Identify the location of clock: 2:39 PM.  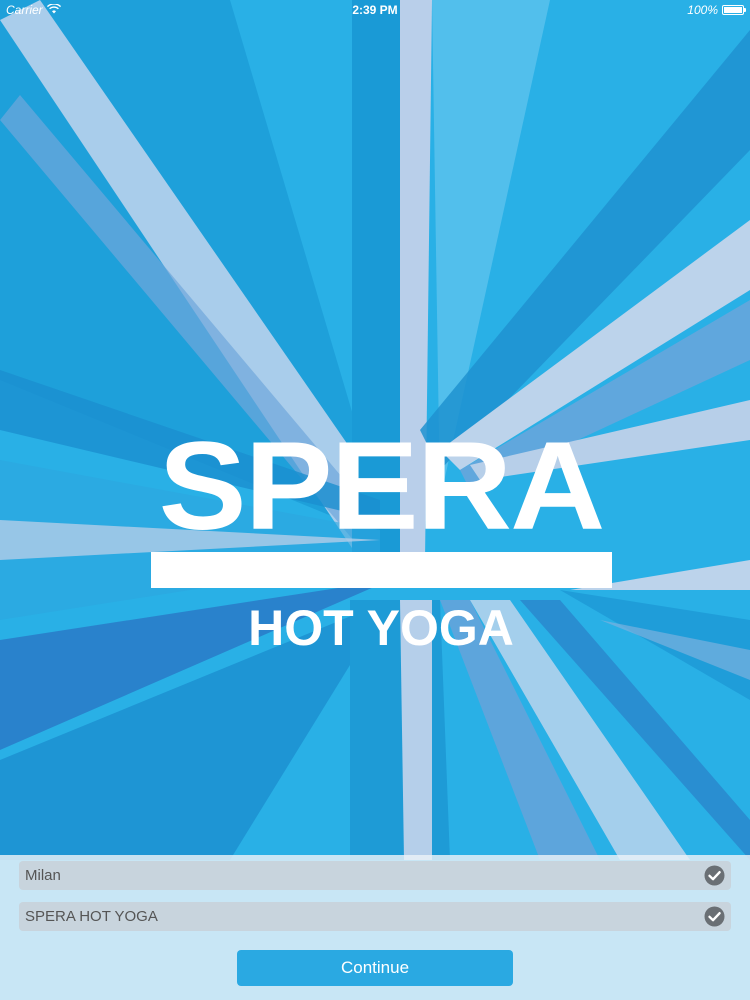
(375, 10).